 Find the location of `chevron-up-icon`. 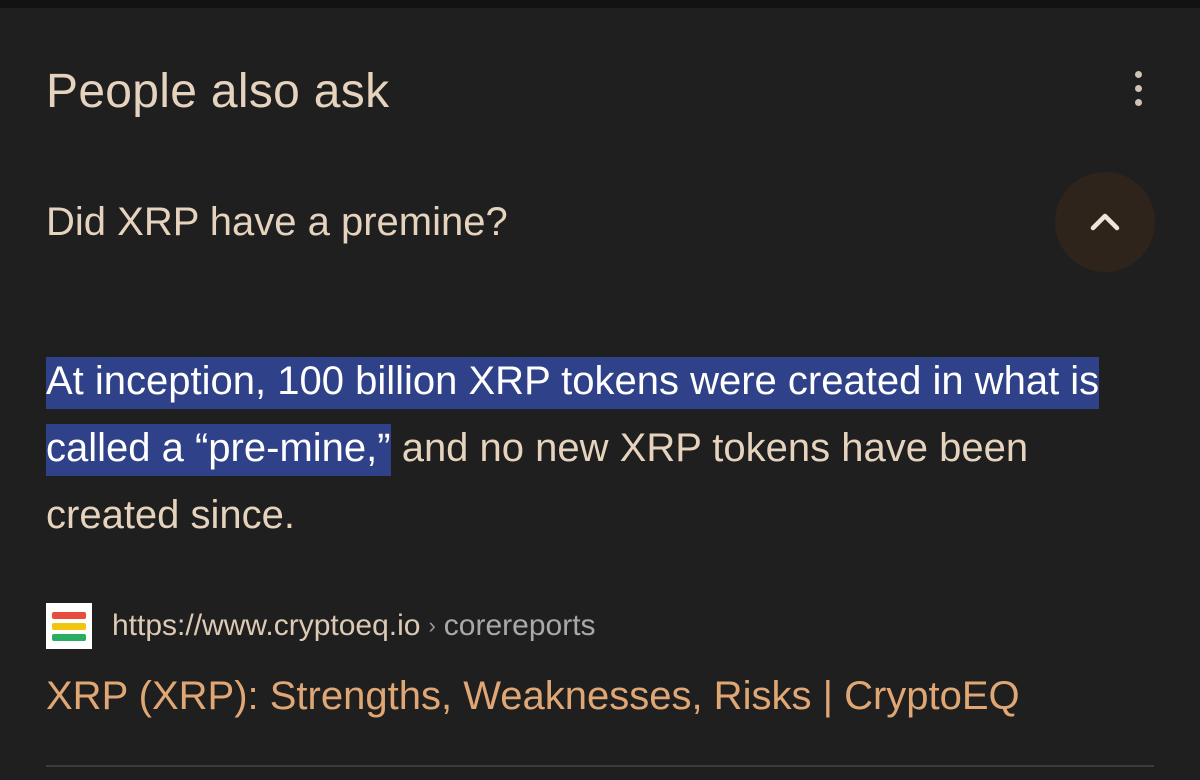

chevron-up-icon is located at coordinates (1105, 222).